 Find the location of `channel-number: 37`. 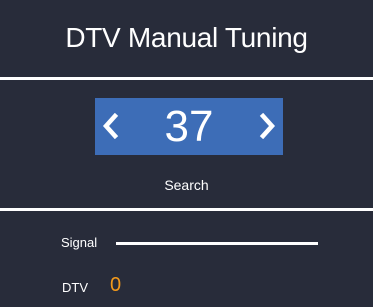

channel-number: 37 is located at coordinates (189, 126).